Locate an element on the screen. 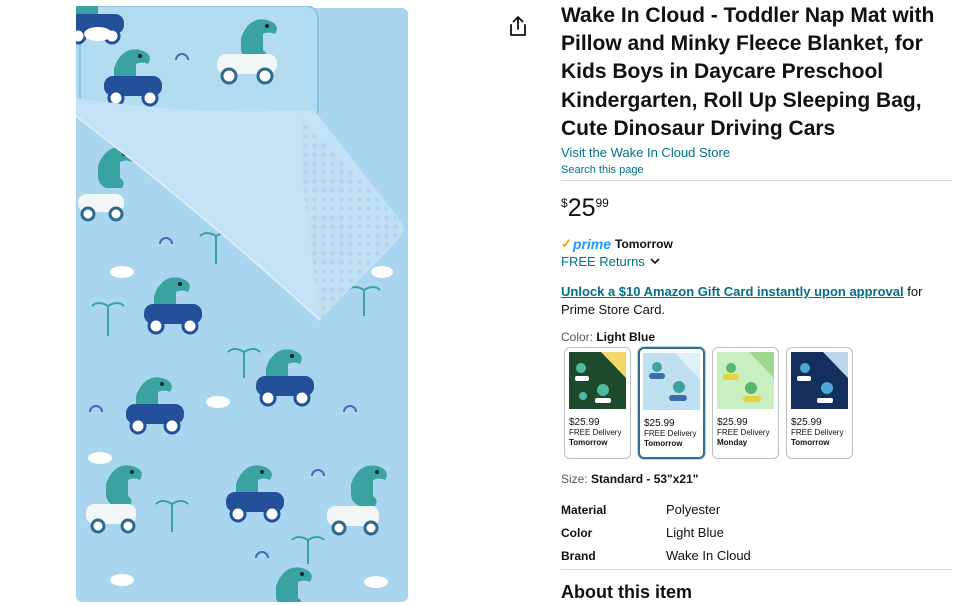 The height and width of the screenshot is (606, 960). price-whole: 25 is located at coordinates (581, 208).